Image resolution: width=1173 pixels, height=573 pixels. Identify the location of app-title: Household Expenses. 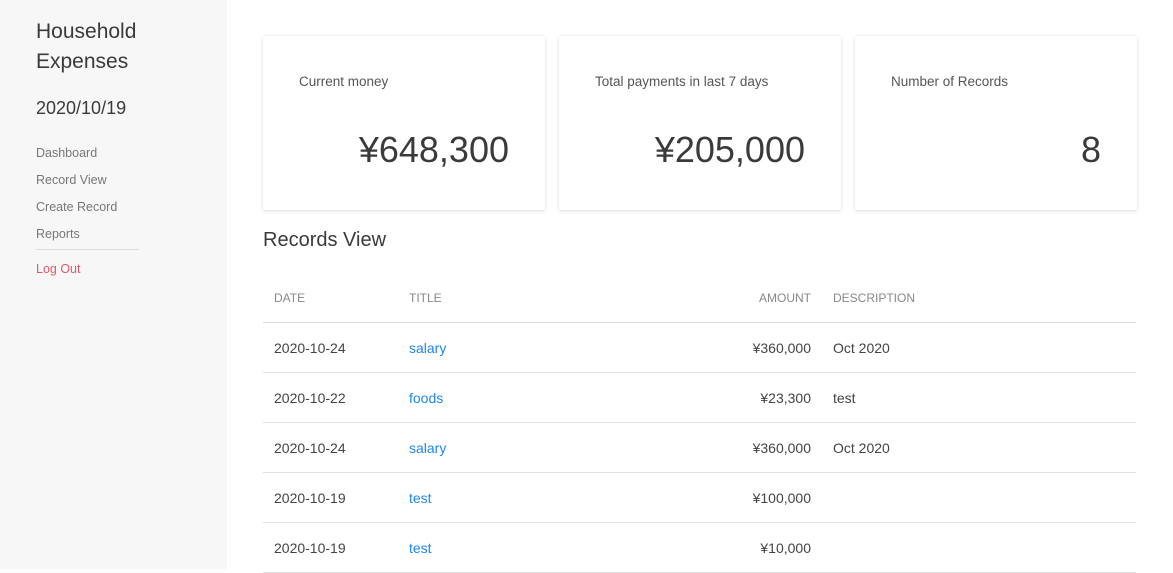
(86, 46).